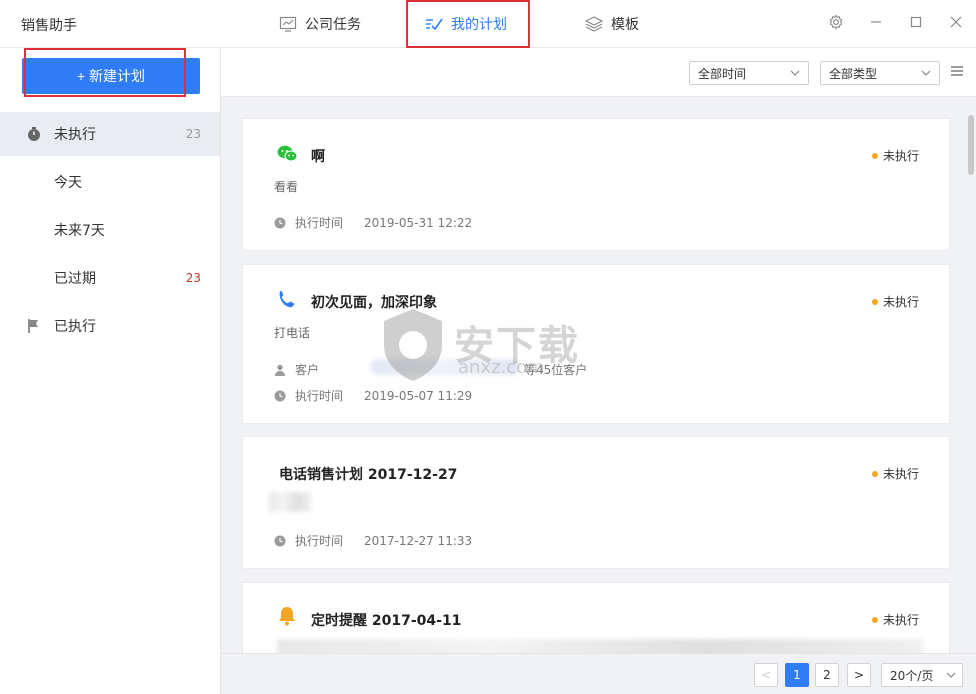 This screenshot has height=694, width=976. I want to click on gear-icon, so click(836, 22).